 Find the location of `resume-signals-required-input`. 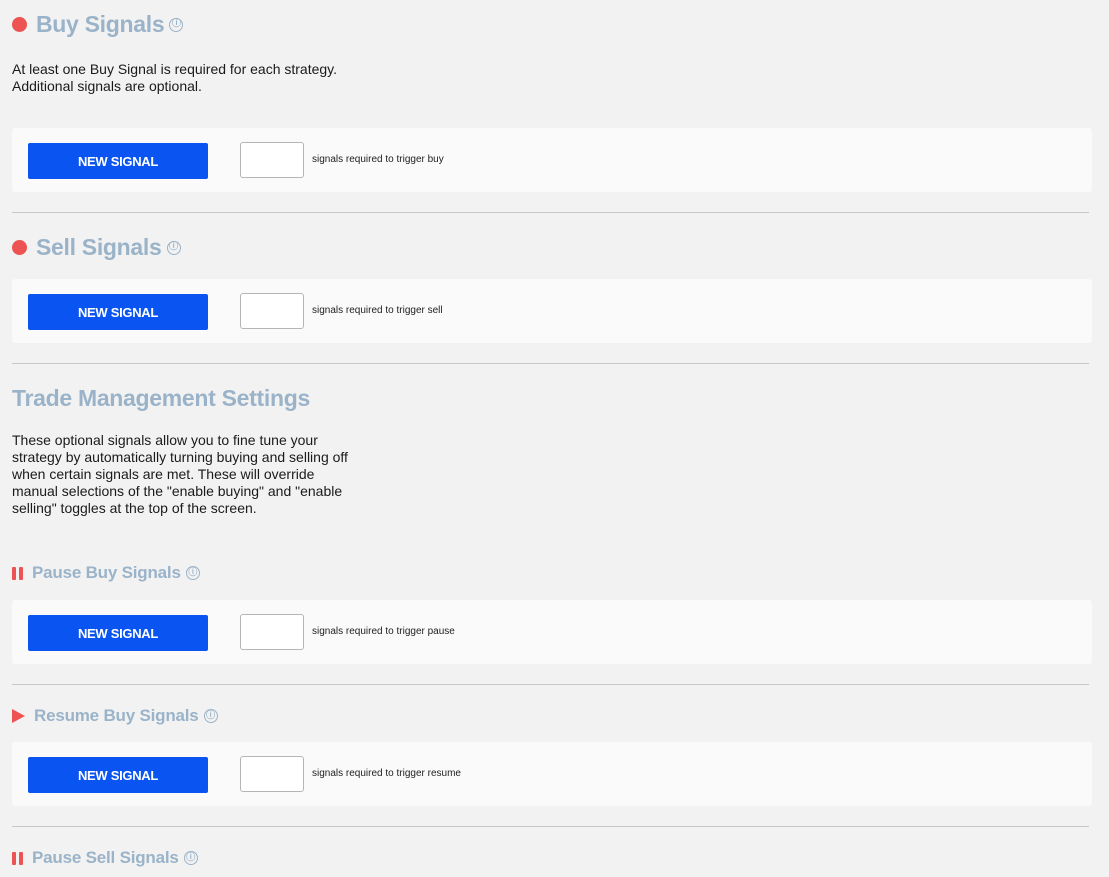

resume-signals-required-input is located at coordinates (272, 774).